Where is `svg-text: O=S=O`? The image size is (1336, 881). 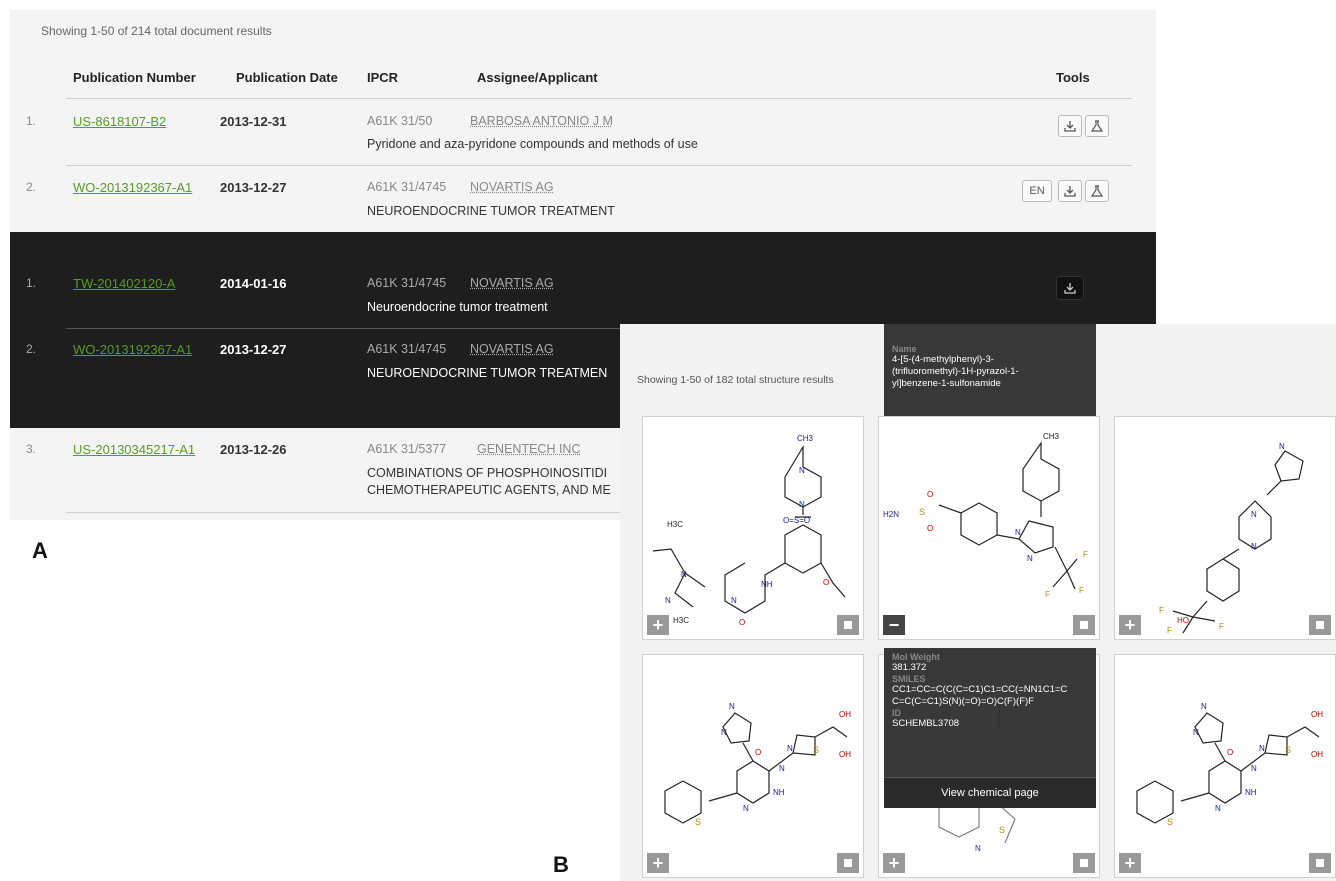 svg-text: O=S=O is located at coordinates (796, 520).